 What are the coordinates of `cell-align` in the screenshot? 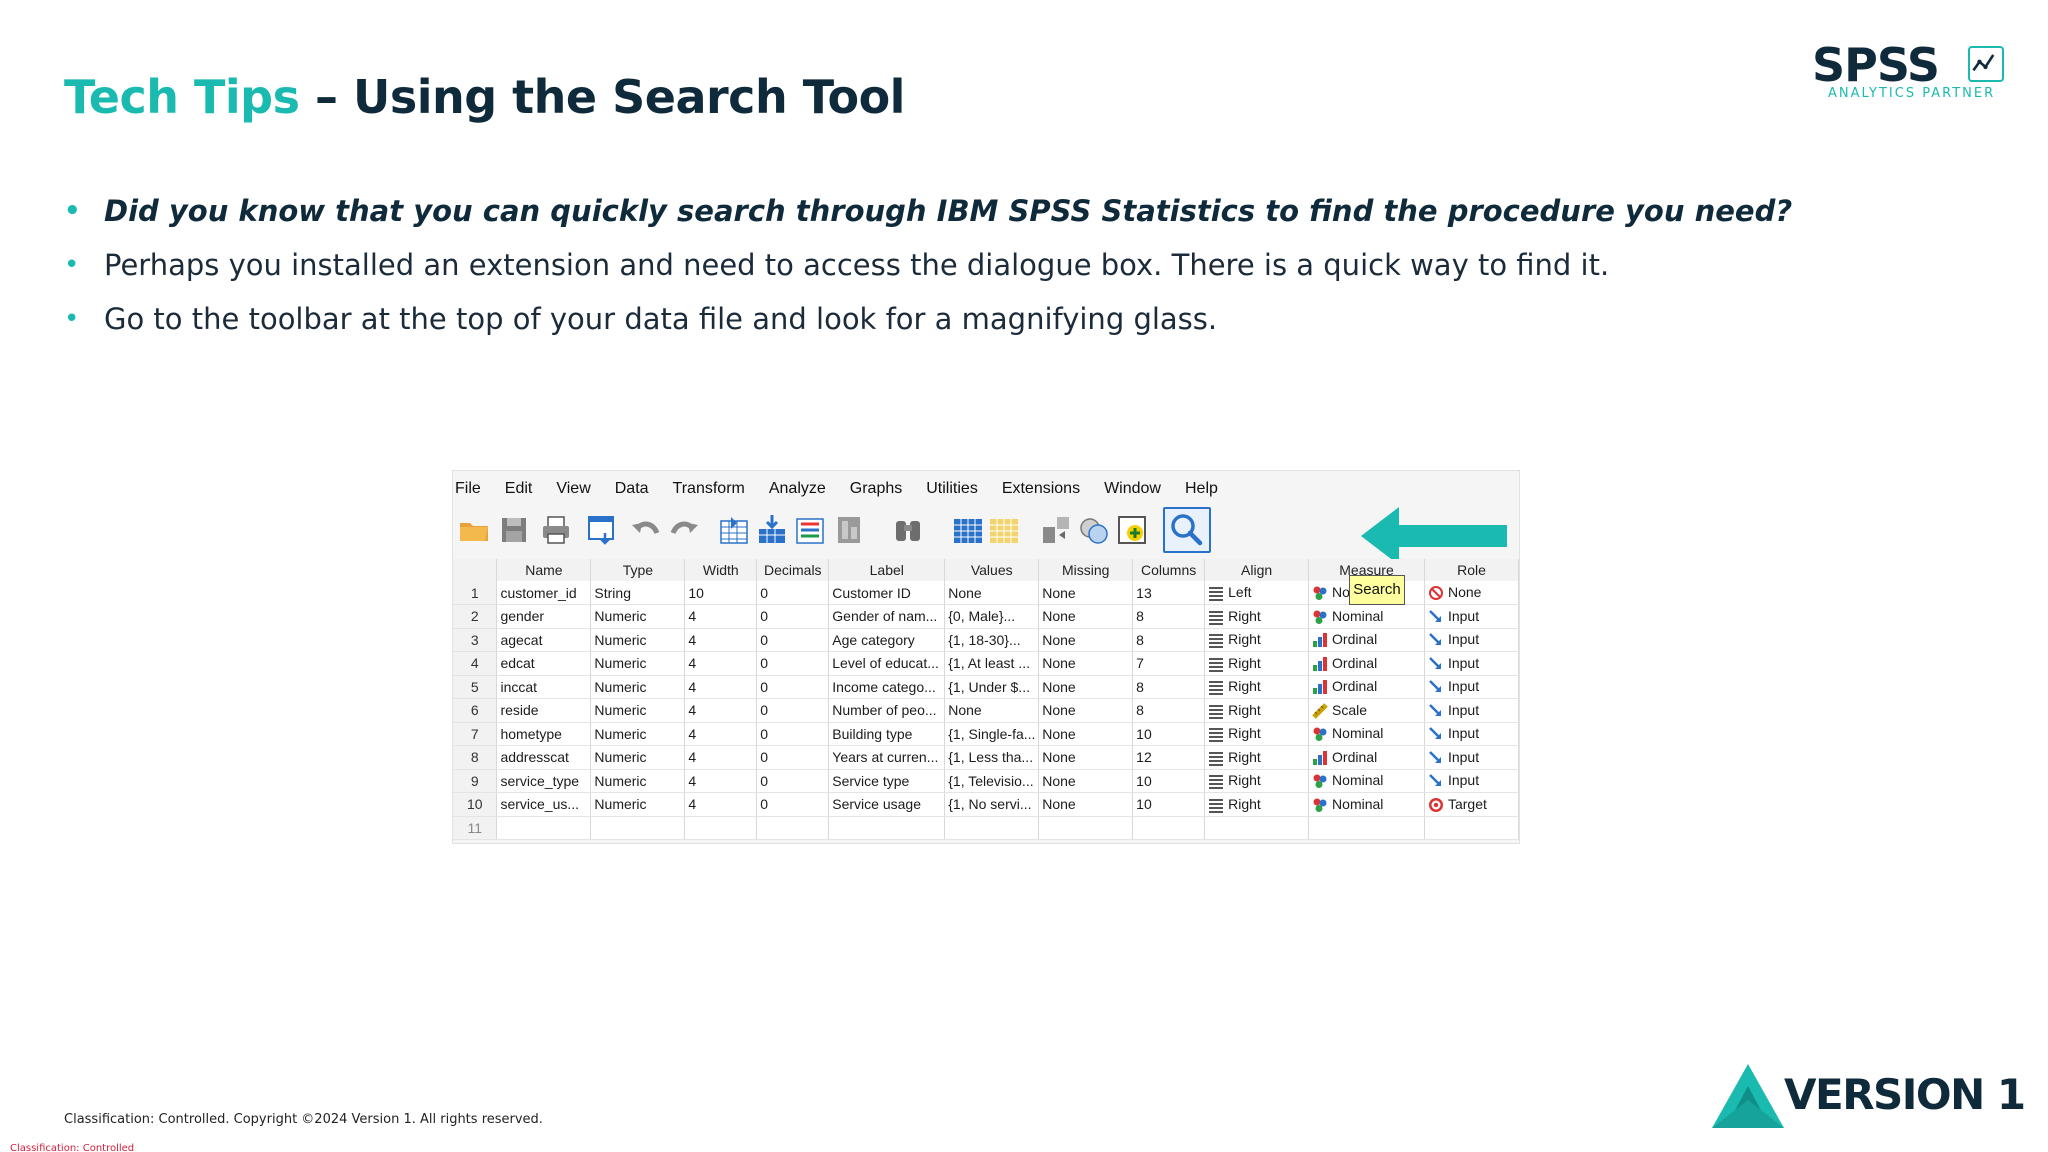 It's located at (1257, 828).